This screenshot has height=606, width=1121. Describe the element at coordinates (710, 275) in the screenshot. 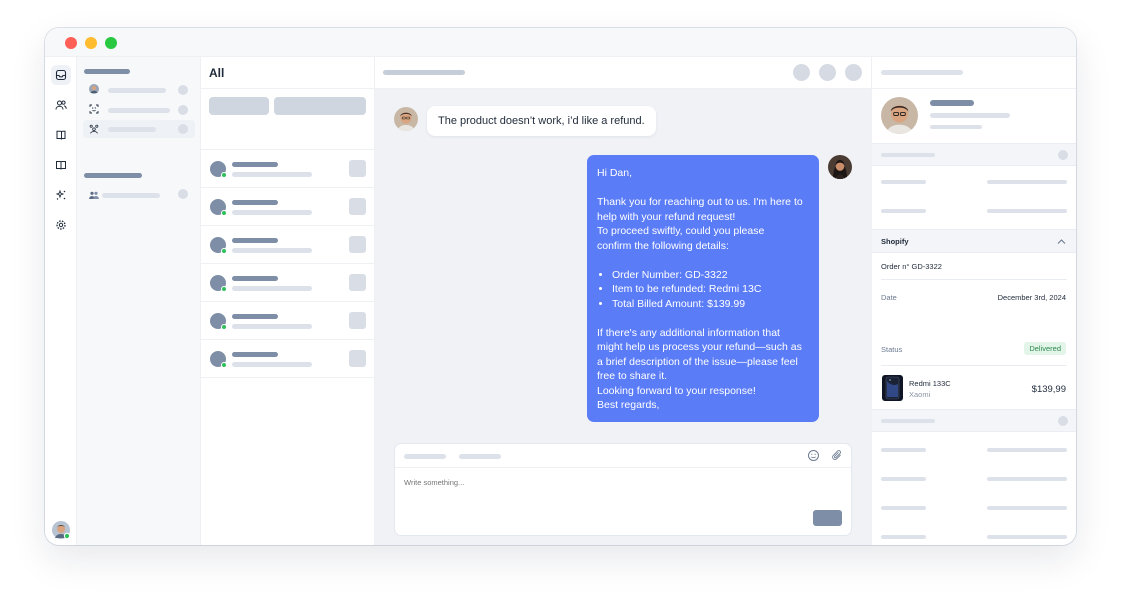

I see `order-detail-item: Order Number: GD-3322` at that location.